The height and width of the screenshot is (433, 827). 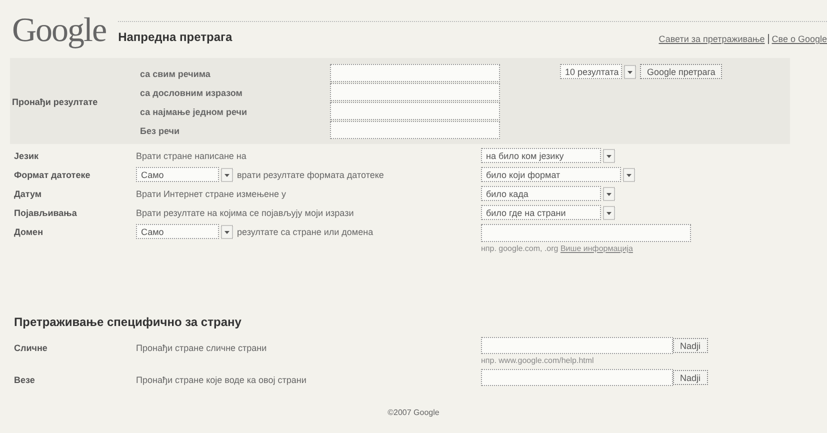 I want to click on dropdown: било када, so click(x=541, y=193).